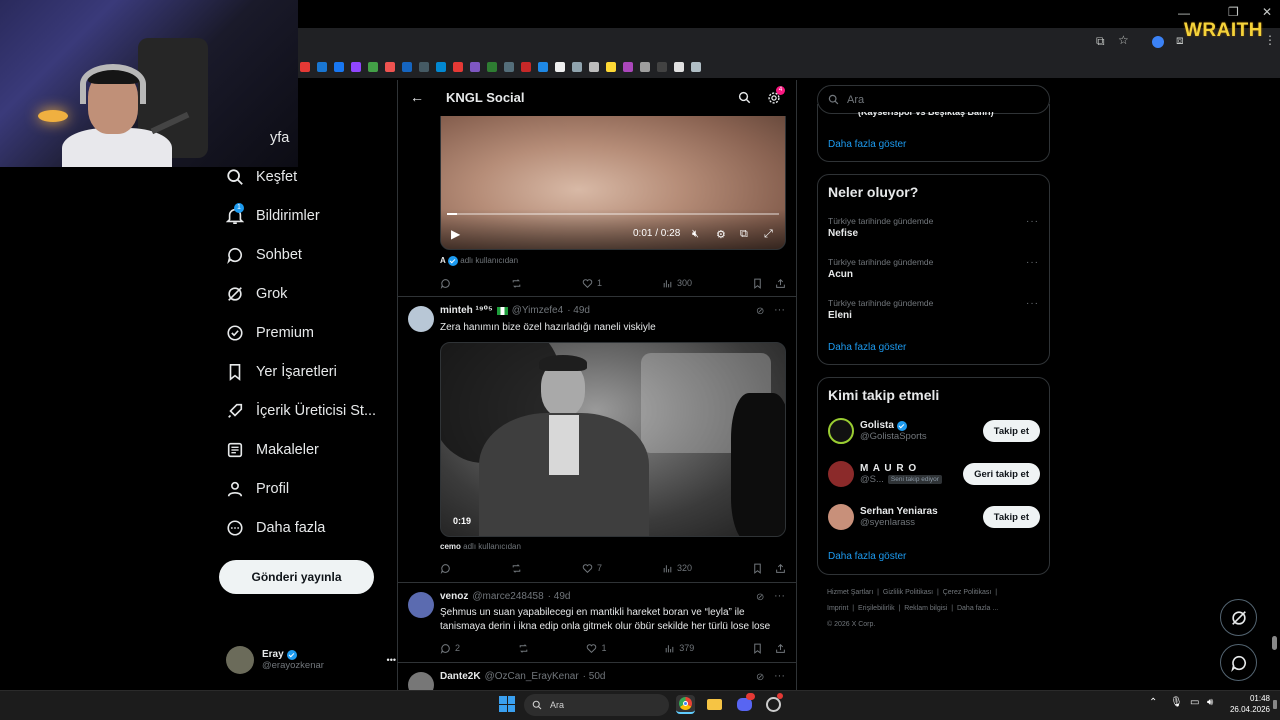  I want to click on post: Dante2K @OzCan_ErayKenar · 50d ⊘ ···, so click(597, 676).